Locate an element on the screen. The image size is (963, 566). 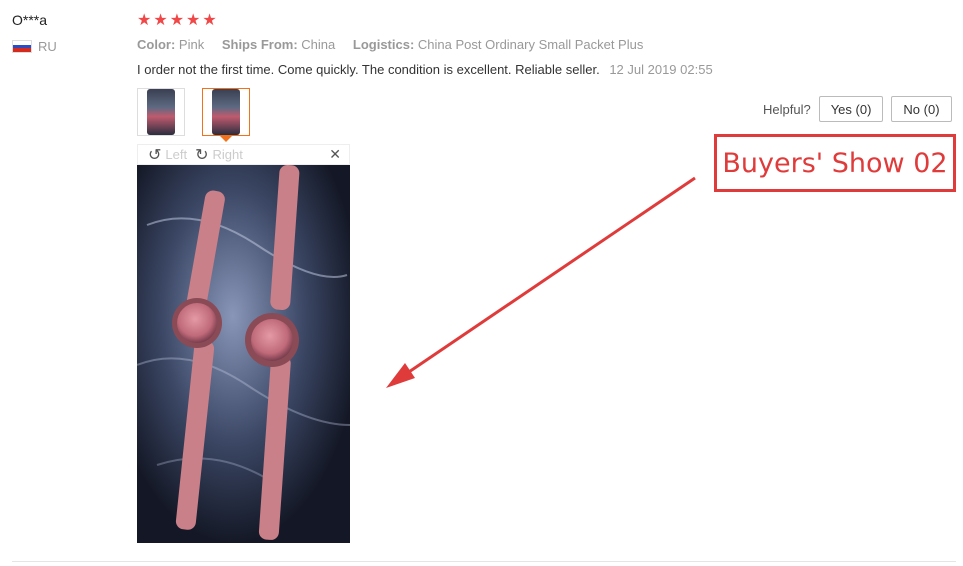
helpful-votes: Helpful? Yes (0) No (0) is located at coordinates (857, 109).